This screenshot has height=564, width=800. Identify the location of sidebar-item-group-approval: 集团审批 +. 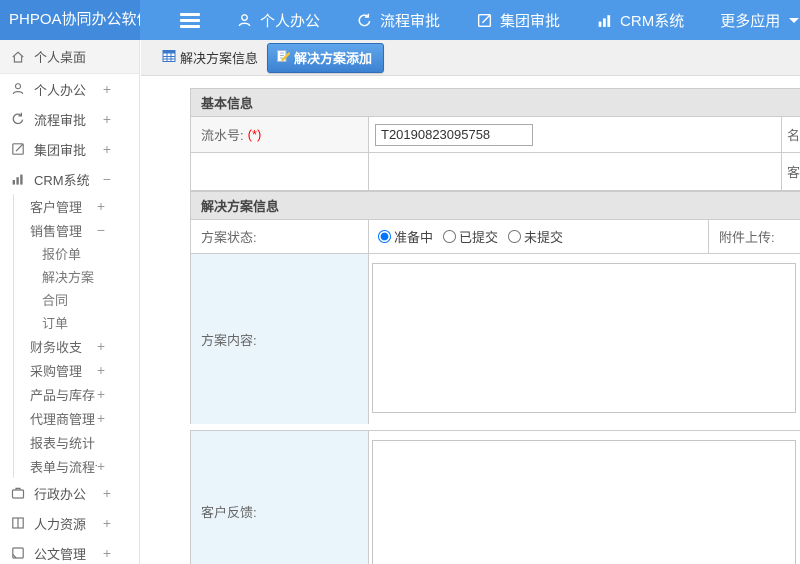
(69, 149).